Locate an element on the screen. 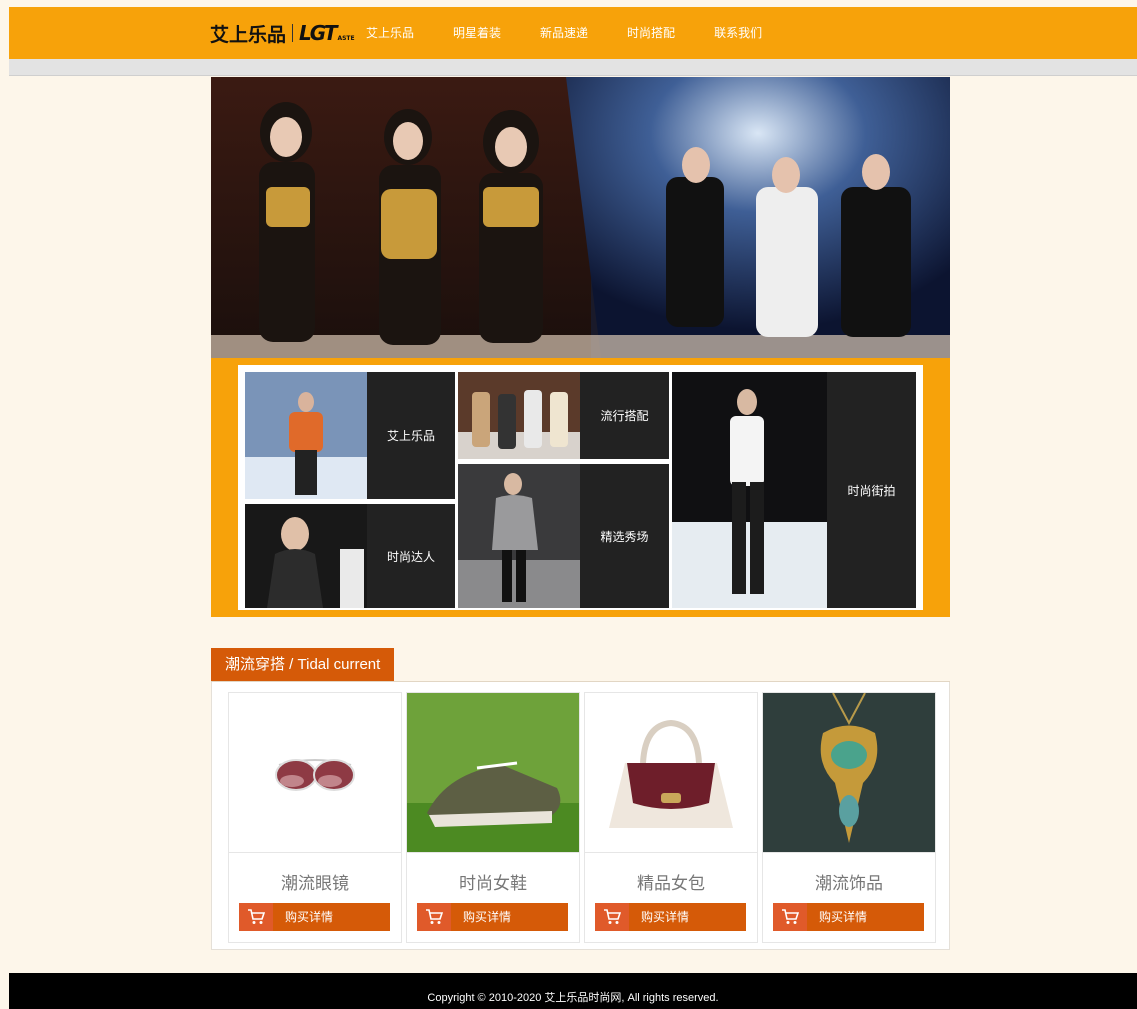 The height and width of the screenshot is (1009, 1137). portrait-photo is located at coordinates (306, 556).